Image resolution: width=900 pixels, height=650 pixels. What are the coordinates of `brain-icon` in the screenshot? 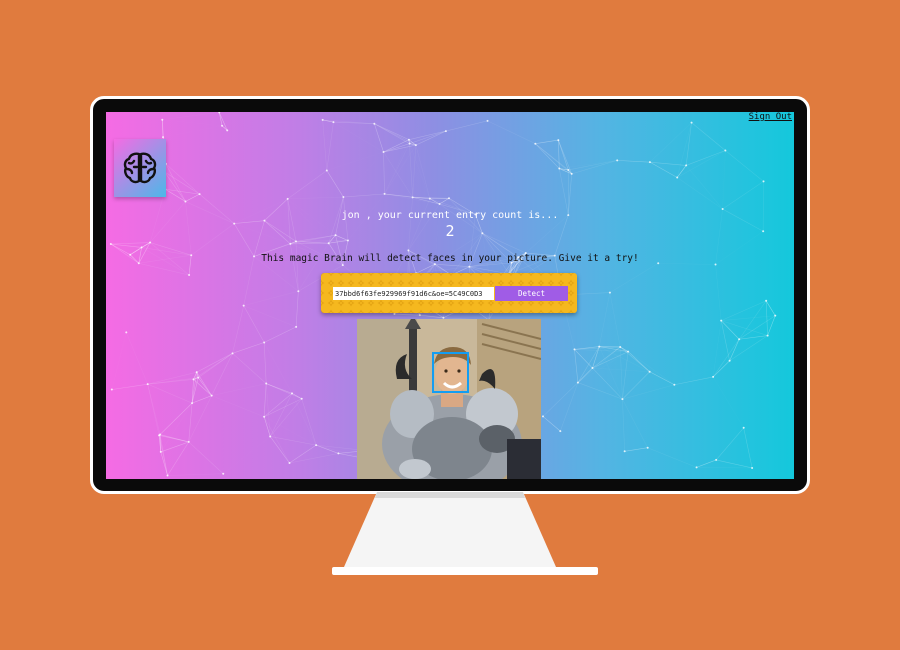 It's located at (140, 168).